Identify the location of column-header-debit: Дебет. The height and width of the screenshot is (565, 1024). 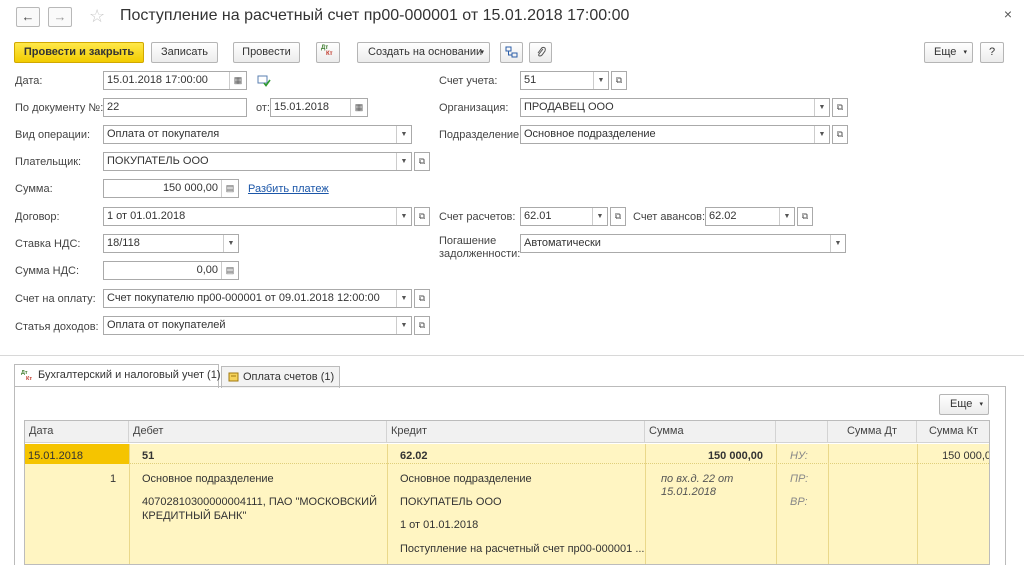
(258, 432).